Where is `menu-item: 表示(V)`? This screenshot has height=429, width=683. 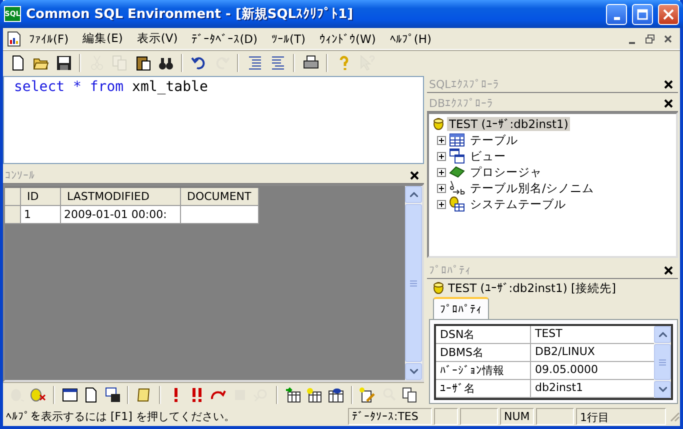 menu-item: 表示(V) is located at coordinates (157, 38).